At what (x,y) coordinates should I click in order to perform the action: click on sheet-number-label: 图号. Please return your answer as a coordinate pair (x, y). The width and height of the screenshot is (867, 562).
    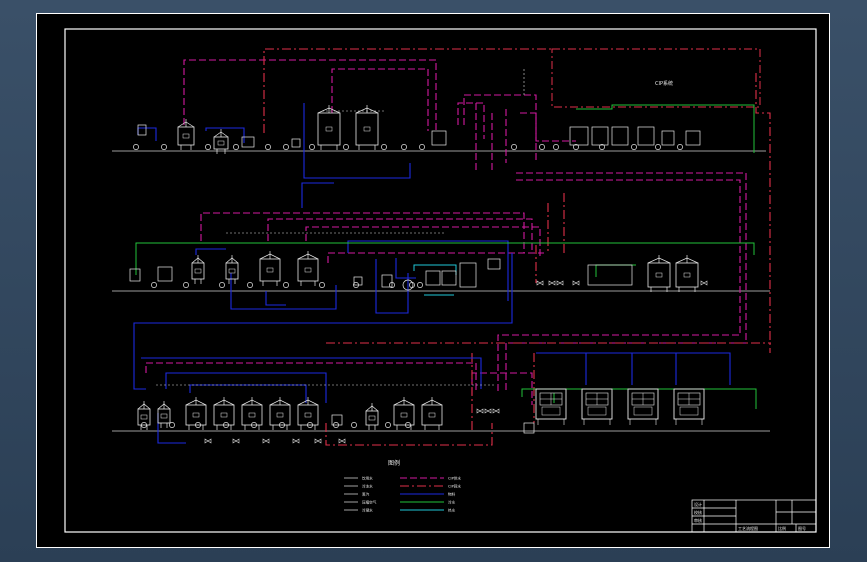
    Looking at the image, I should click on (802, 528).